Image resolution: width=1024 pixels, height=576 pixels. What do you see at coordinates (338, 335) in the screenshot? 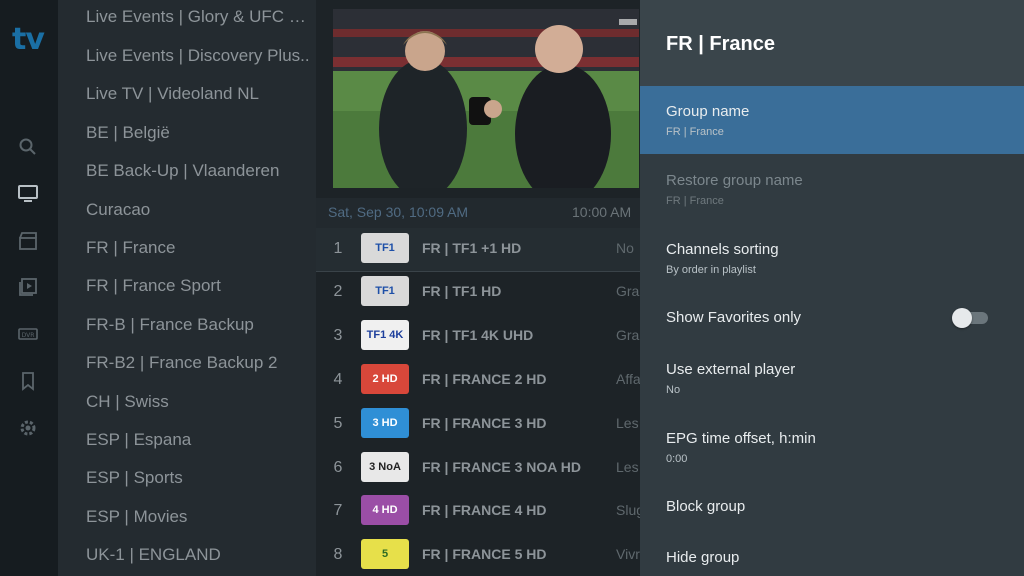
I see `channel-number: 3` at bounding box center [338, 335].